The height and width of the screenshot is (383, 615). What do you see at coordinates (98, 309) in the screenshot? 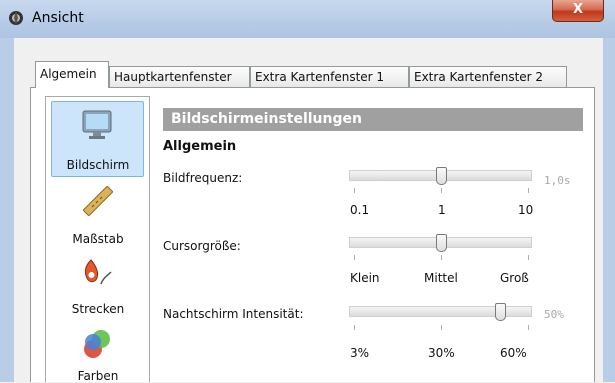
I see `category-label: Strecken` at bounding box center [98, 309].